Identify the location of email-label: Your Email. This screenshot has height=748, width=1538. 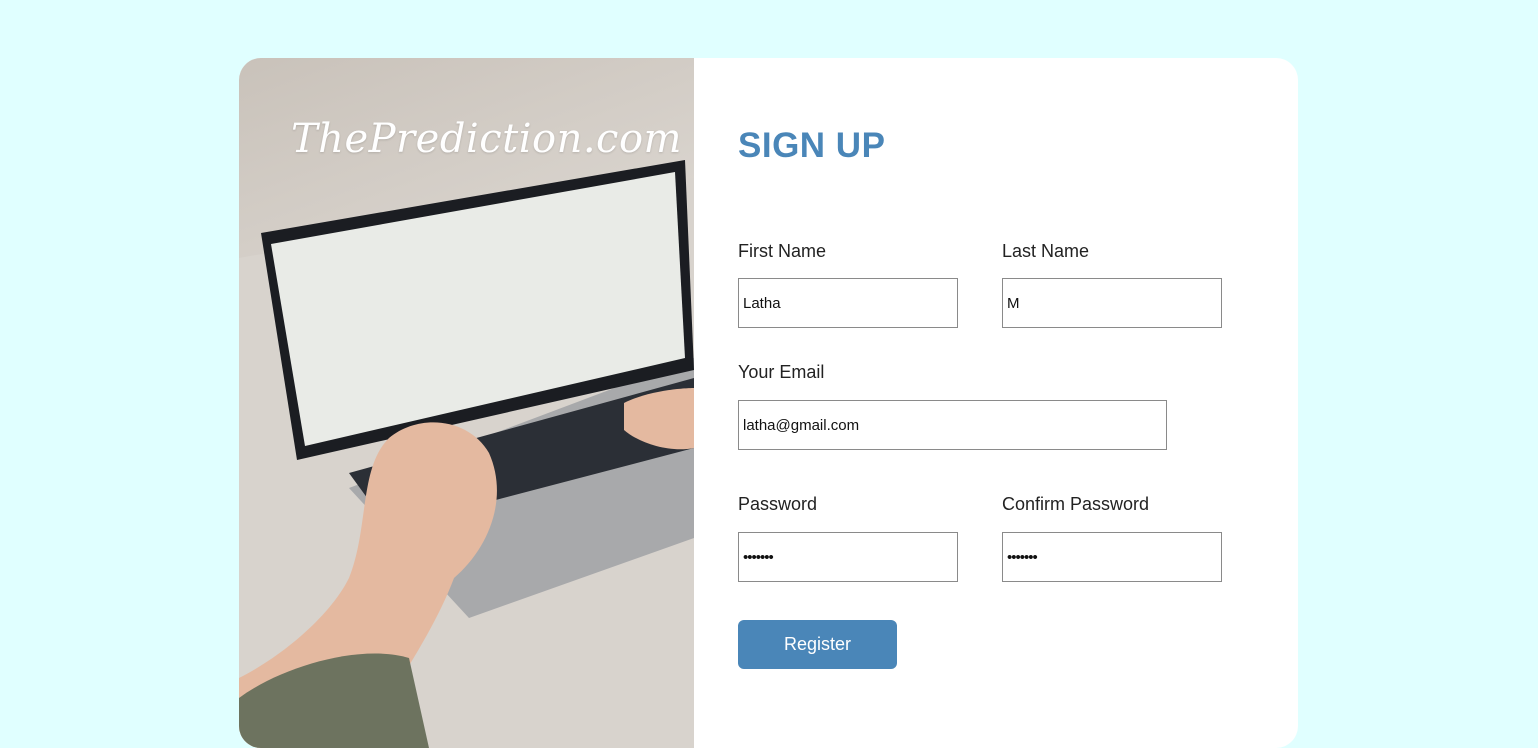
(781, 372).